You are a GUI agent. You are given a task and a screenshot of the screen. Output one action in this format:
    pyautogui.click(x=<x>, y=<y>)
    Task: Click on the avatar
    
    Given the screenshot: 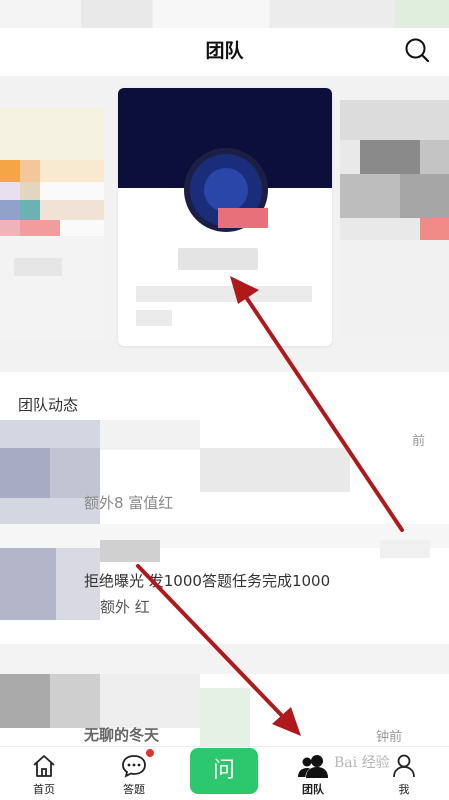 What is the action you would take?
    pyautogui.click(x=25, y=701)
    